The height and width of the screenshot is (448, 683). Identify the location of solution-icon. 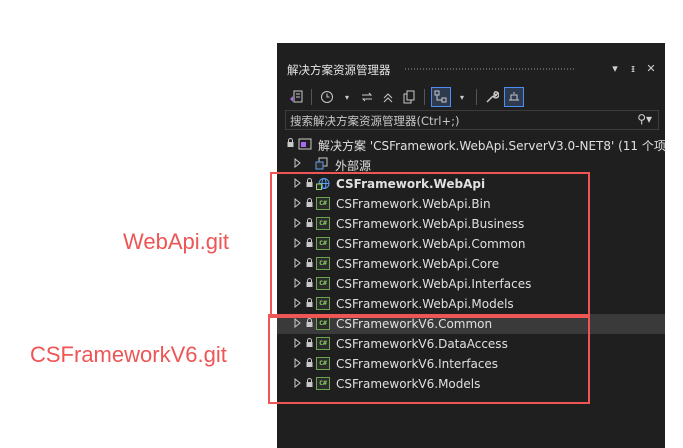
(305, 144).